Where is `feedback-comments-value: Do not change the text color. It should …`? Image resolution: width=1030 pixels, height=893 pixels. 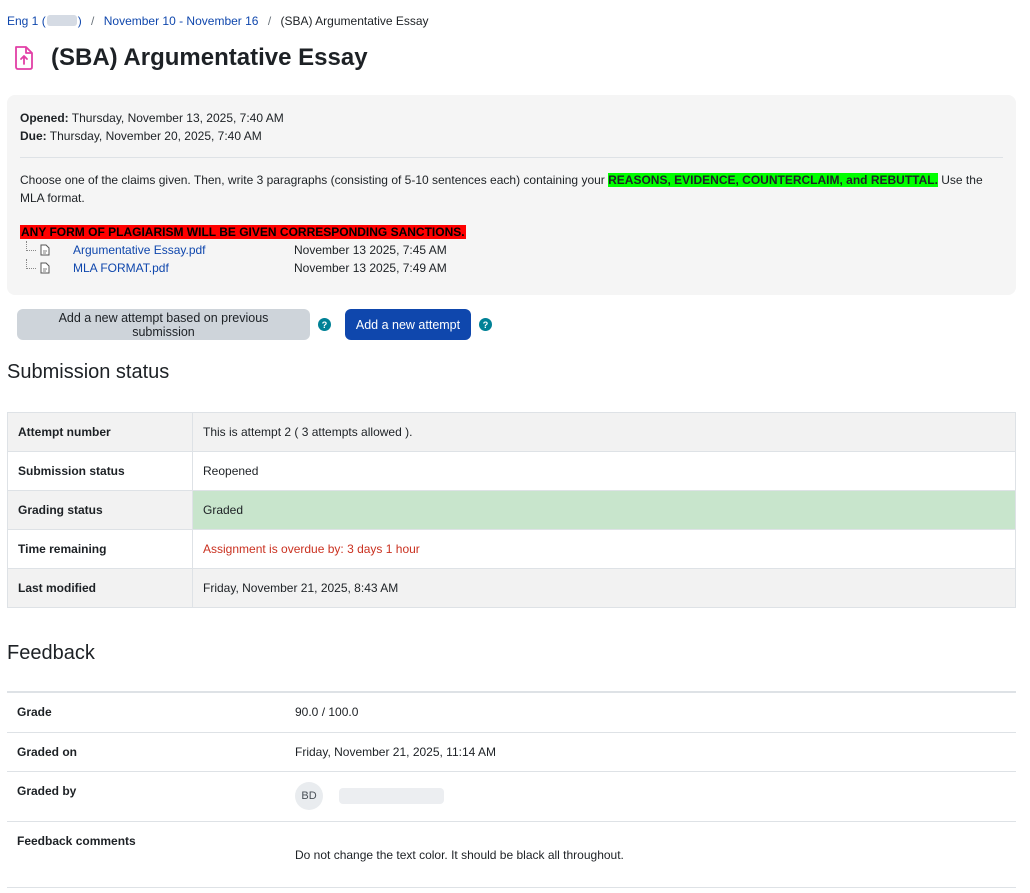 feedback-comments-value: Do not change the text color. It should … is located at coordinates (650, 854).